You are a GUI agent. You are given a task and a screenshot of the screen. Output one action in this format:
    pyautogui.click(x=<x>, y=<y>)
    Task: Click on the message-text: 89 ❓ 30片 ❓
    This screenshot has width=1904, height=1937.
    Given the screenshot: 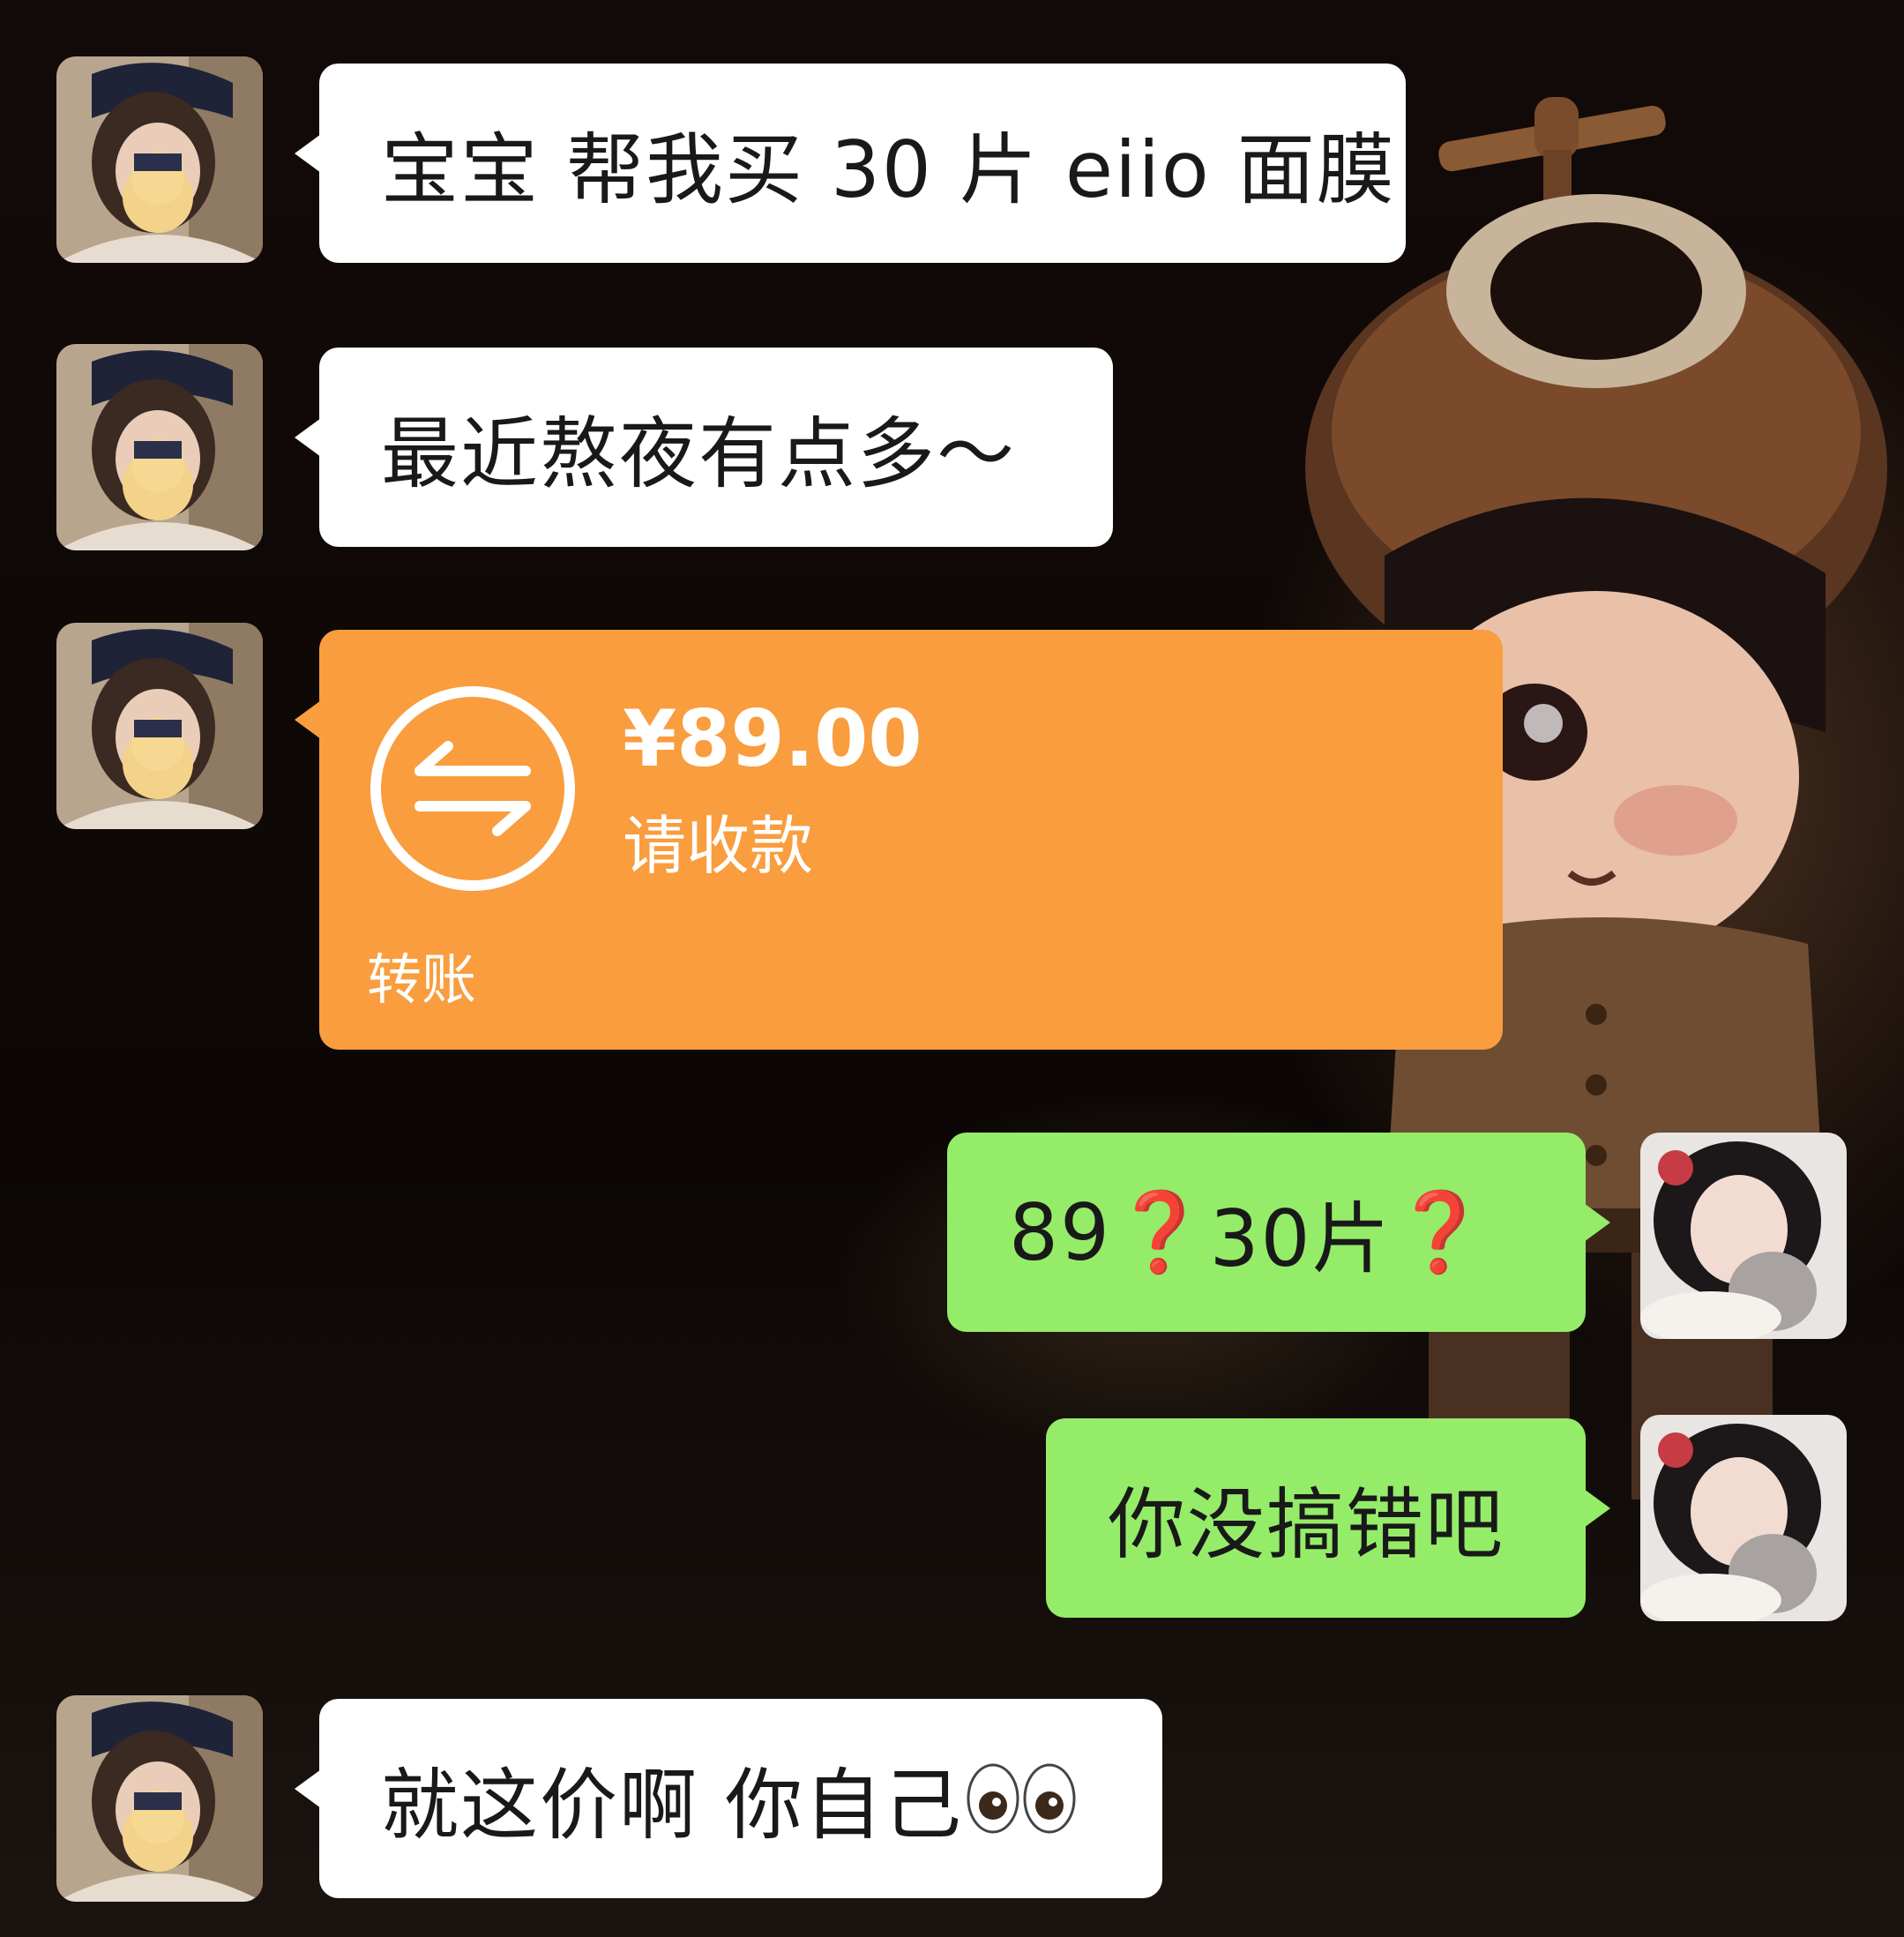 What is the action you would take?
    pyautogui.click(x=1249, y=1232)
    